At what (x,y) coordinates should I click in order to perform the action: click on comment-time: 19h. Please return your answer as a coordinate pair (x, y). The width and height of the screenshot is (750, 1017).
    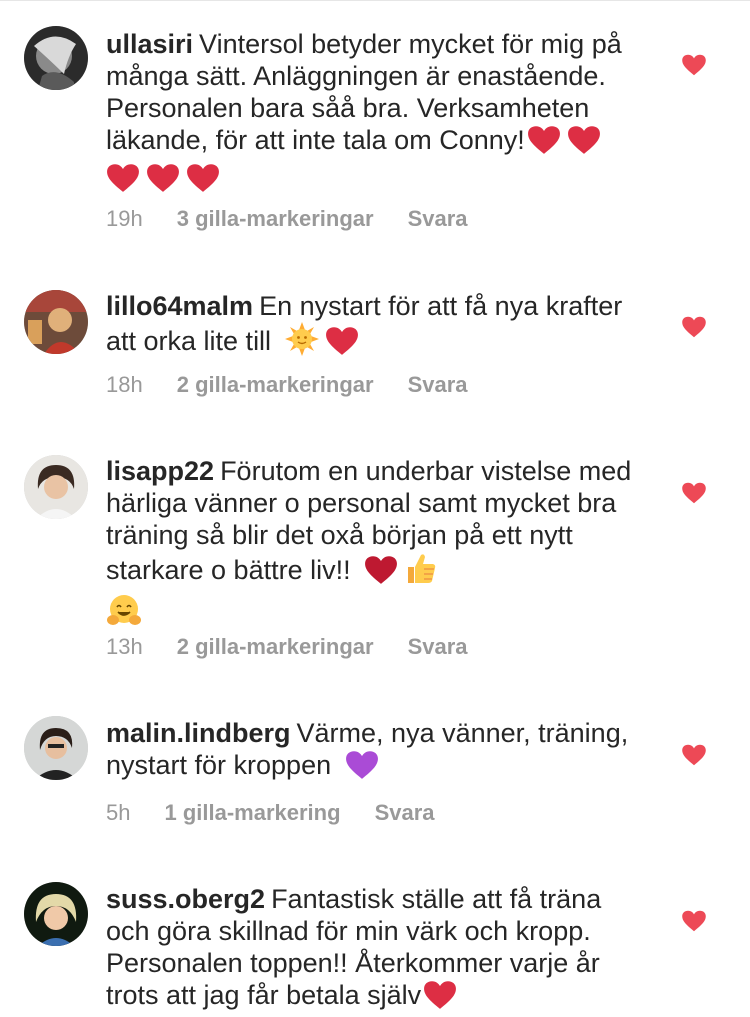
    Looking at the image, I should click on (124, 218).